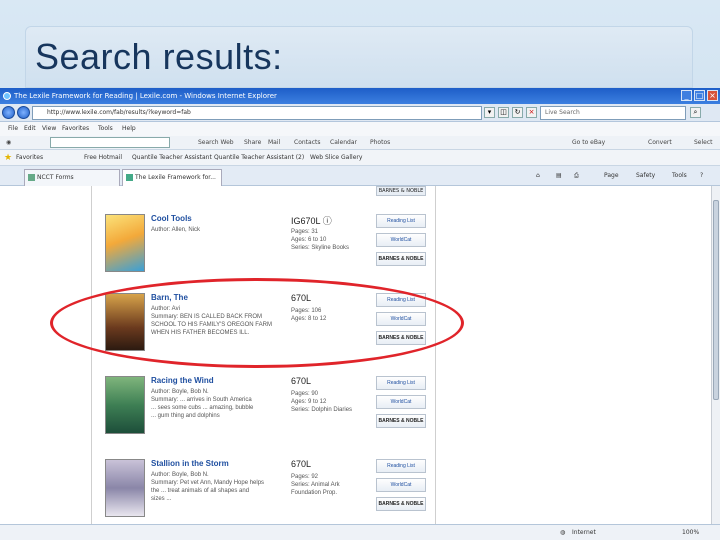 The image size is (720, 540). Describe the element at coordinates (716, 300) in the screenshot. I see `scrollbar-thumb` at that location.